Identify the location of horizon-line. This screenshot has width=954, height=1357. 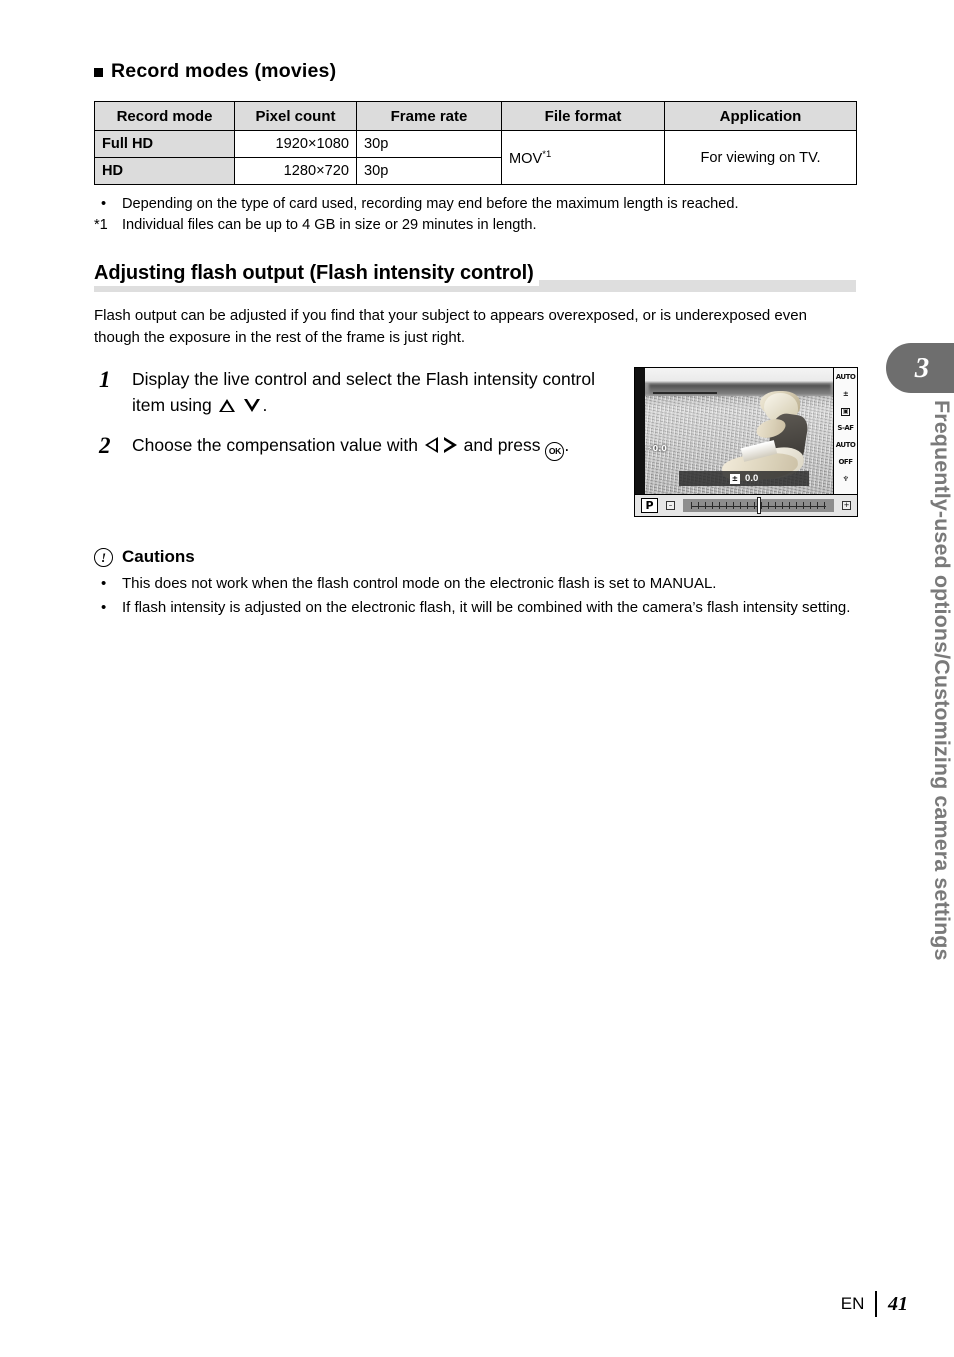
(685, 393).